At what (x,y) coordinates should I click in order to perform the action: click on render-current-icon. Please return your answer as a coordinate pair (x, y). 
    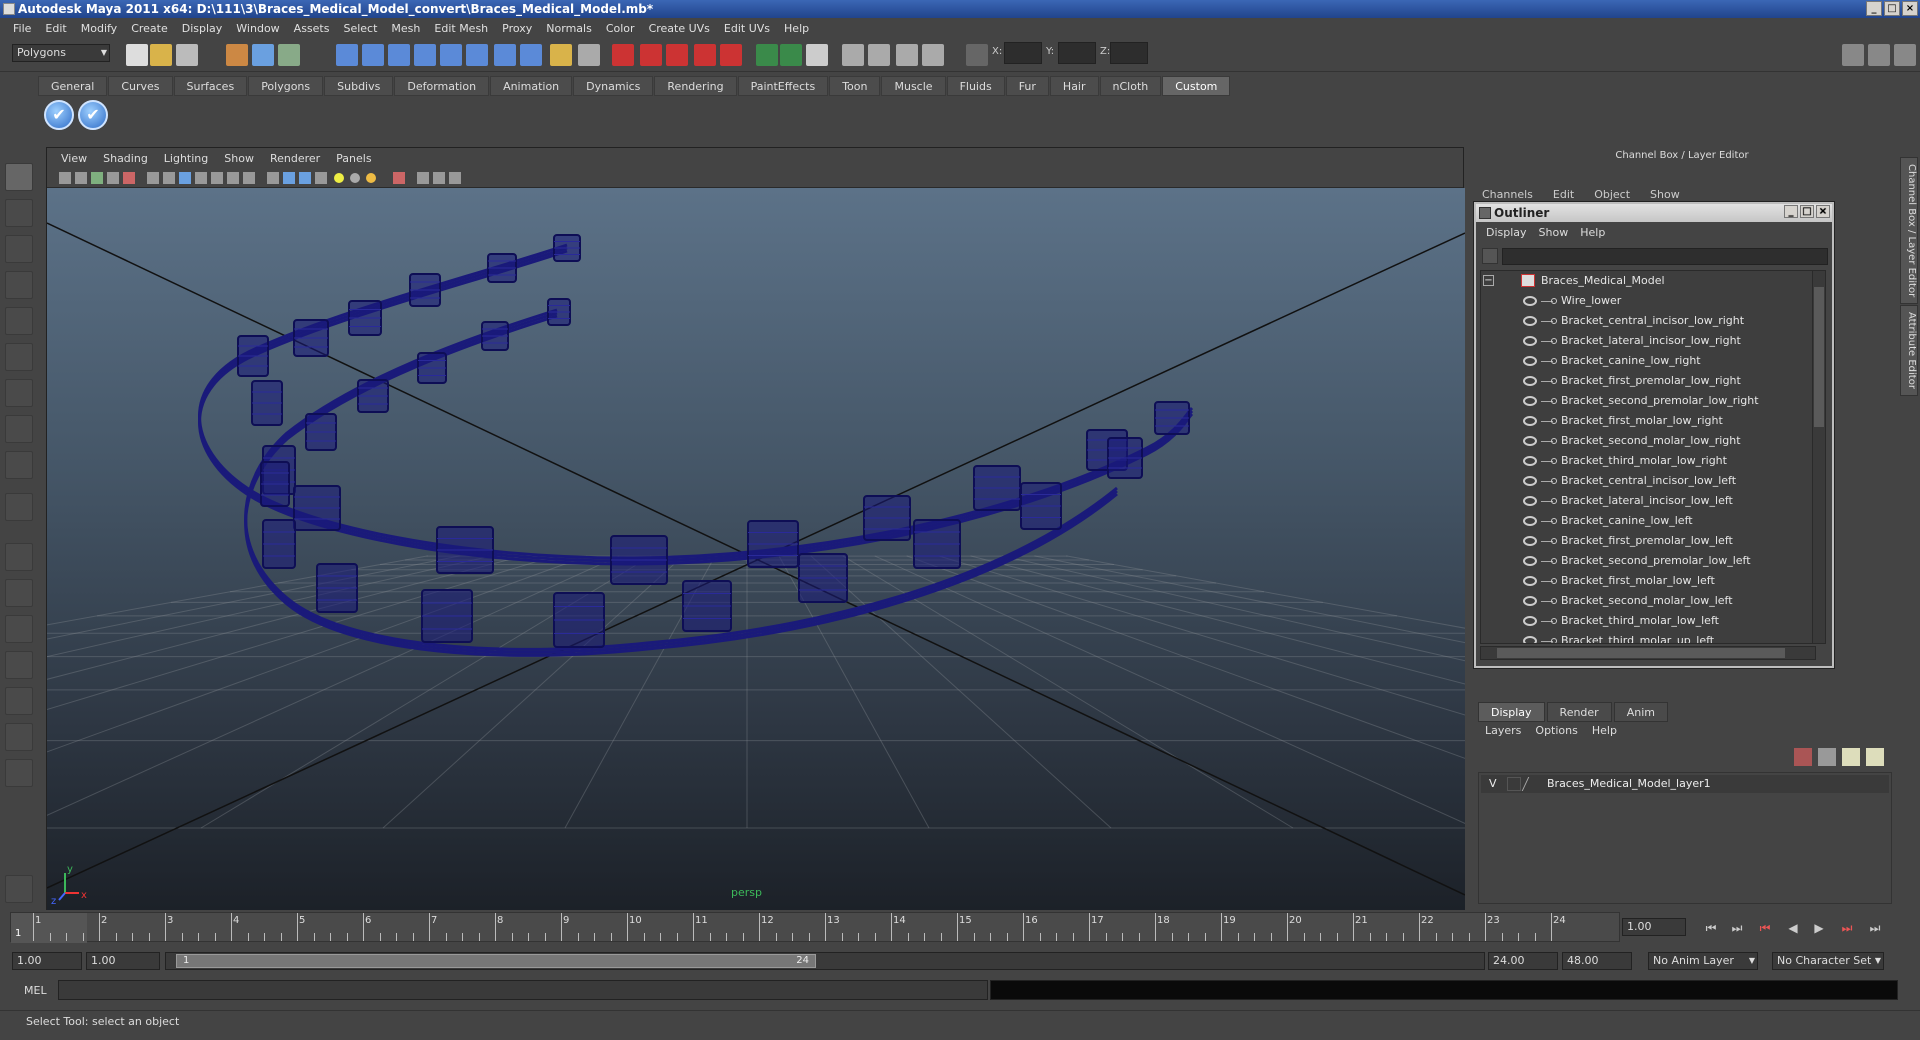
    Looking at the image, I should click on (623, 55).